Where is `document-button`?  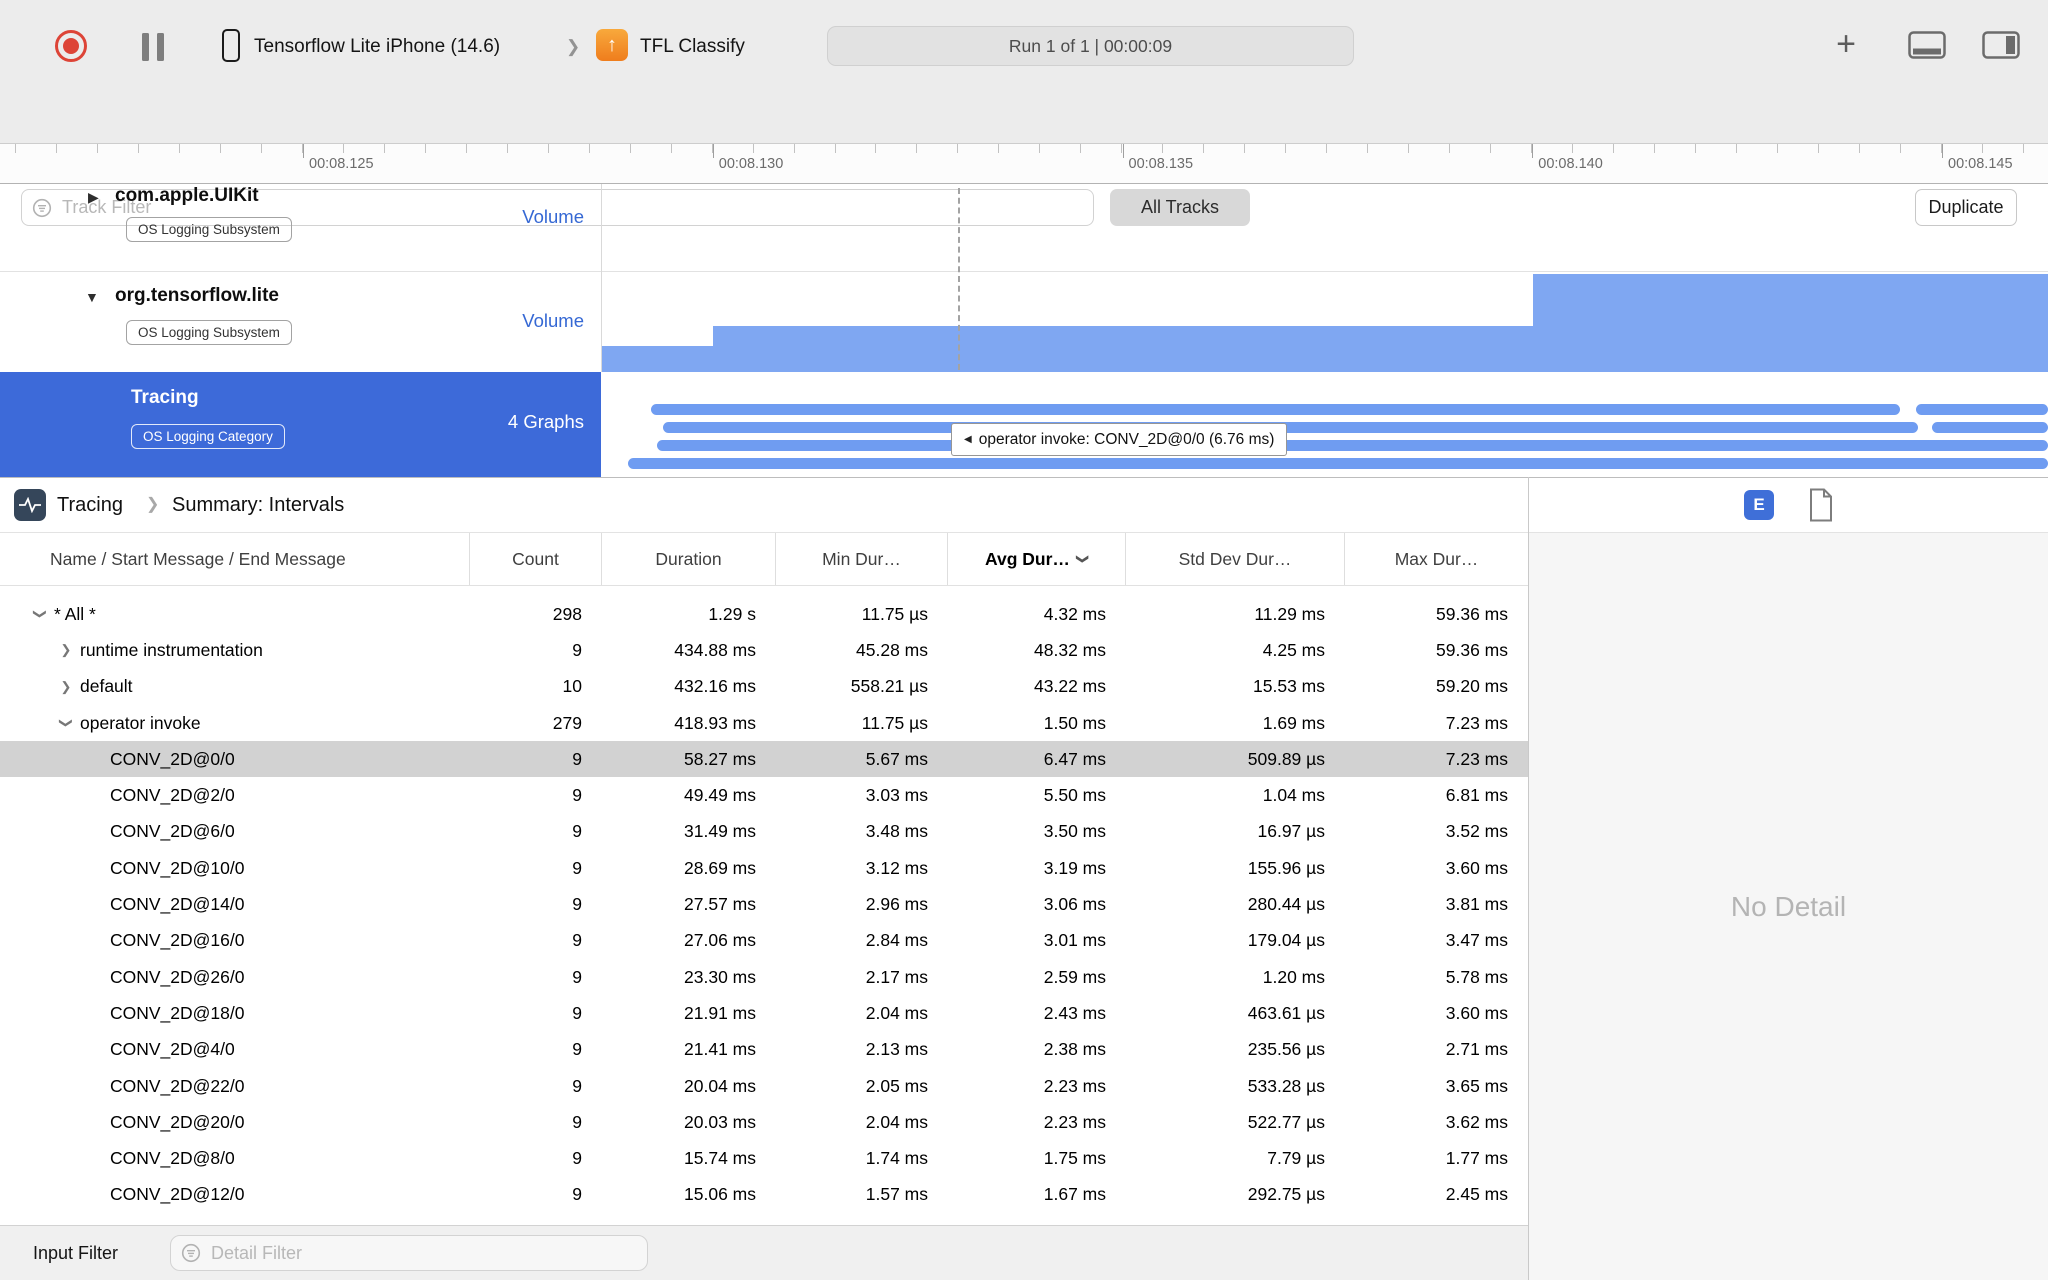 document-button is located at coordinates (1821, 505).